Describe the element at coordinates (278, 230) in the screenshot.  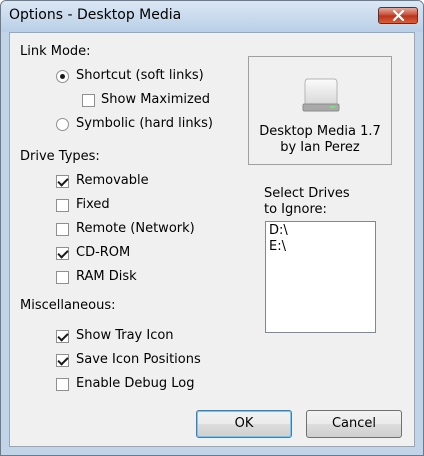
I see `list-item: D:\` at that location.